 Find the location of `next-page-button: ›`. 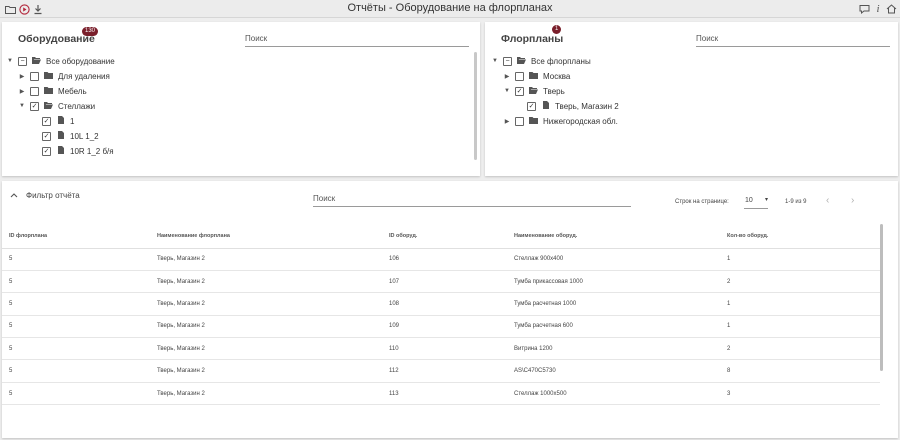

next-page-button: › is located at coordinates (852, 200).